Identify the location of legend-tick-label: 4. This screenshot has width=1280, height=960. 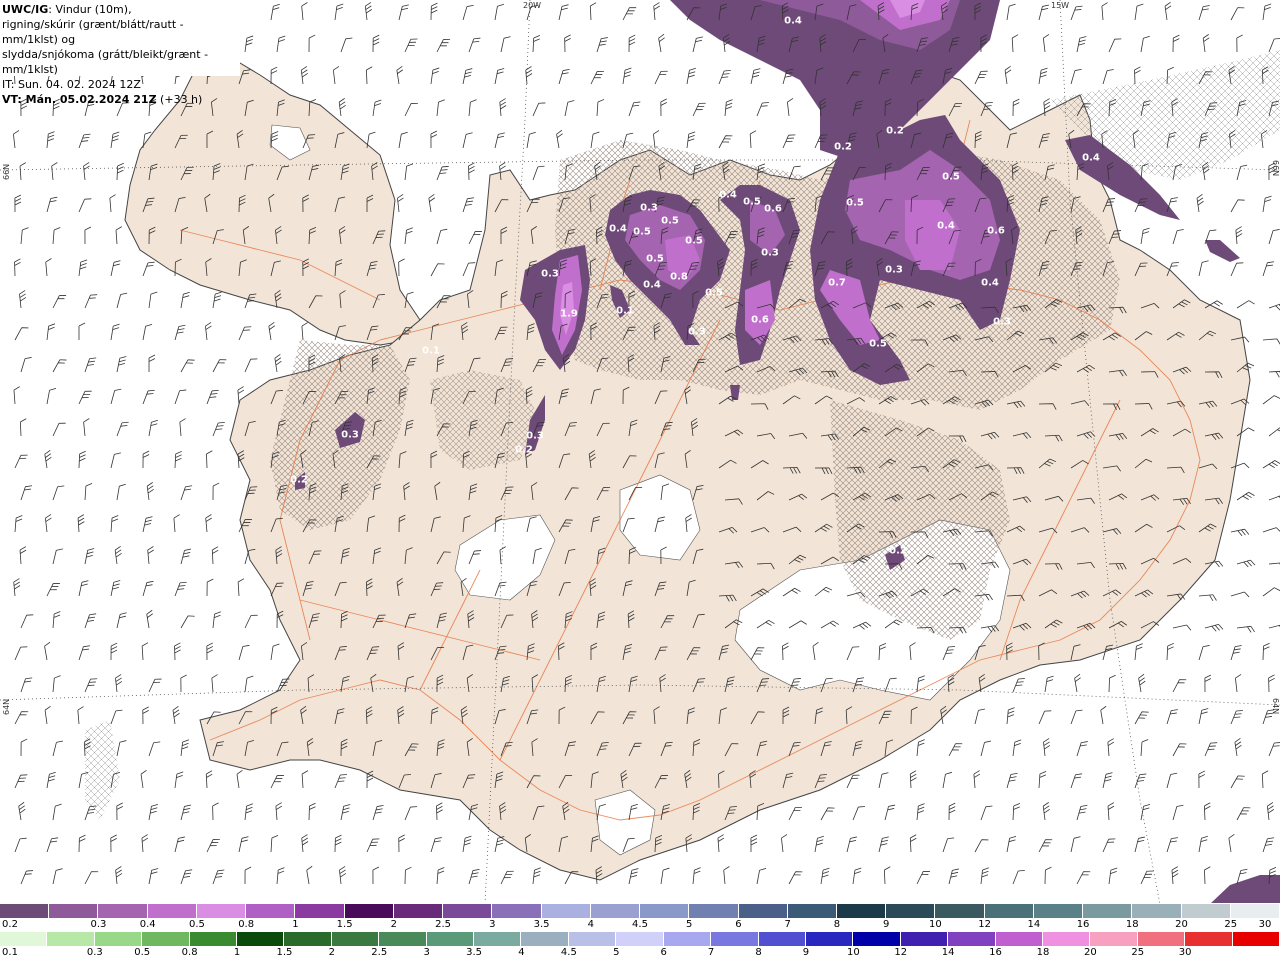
(521, 952).